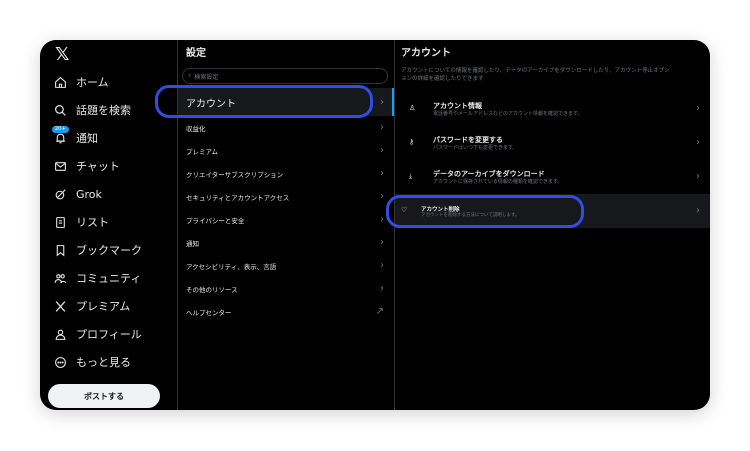  Describe the element at coordinates (60, 166) in the screenshot. I see `mail-icon` at that location.